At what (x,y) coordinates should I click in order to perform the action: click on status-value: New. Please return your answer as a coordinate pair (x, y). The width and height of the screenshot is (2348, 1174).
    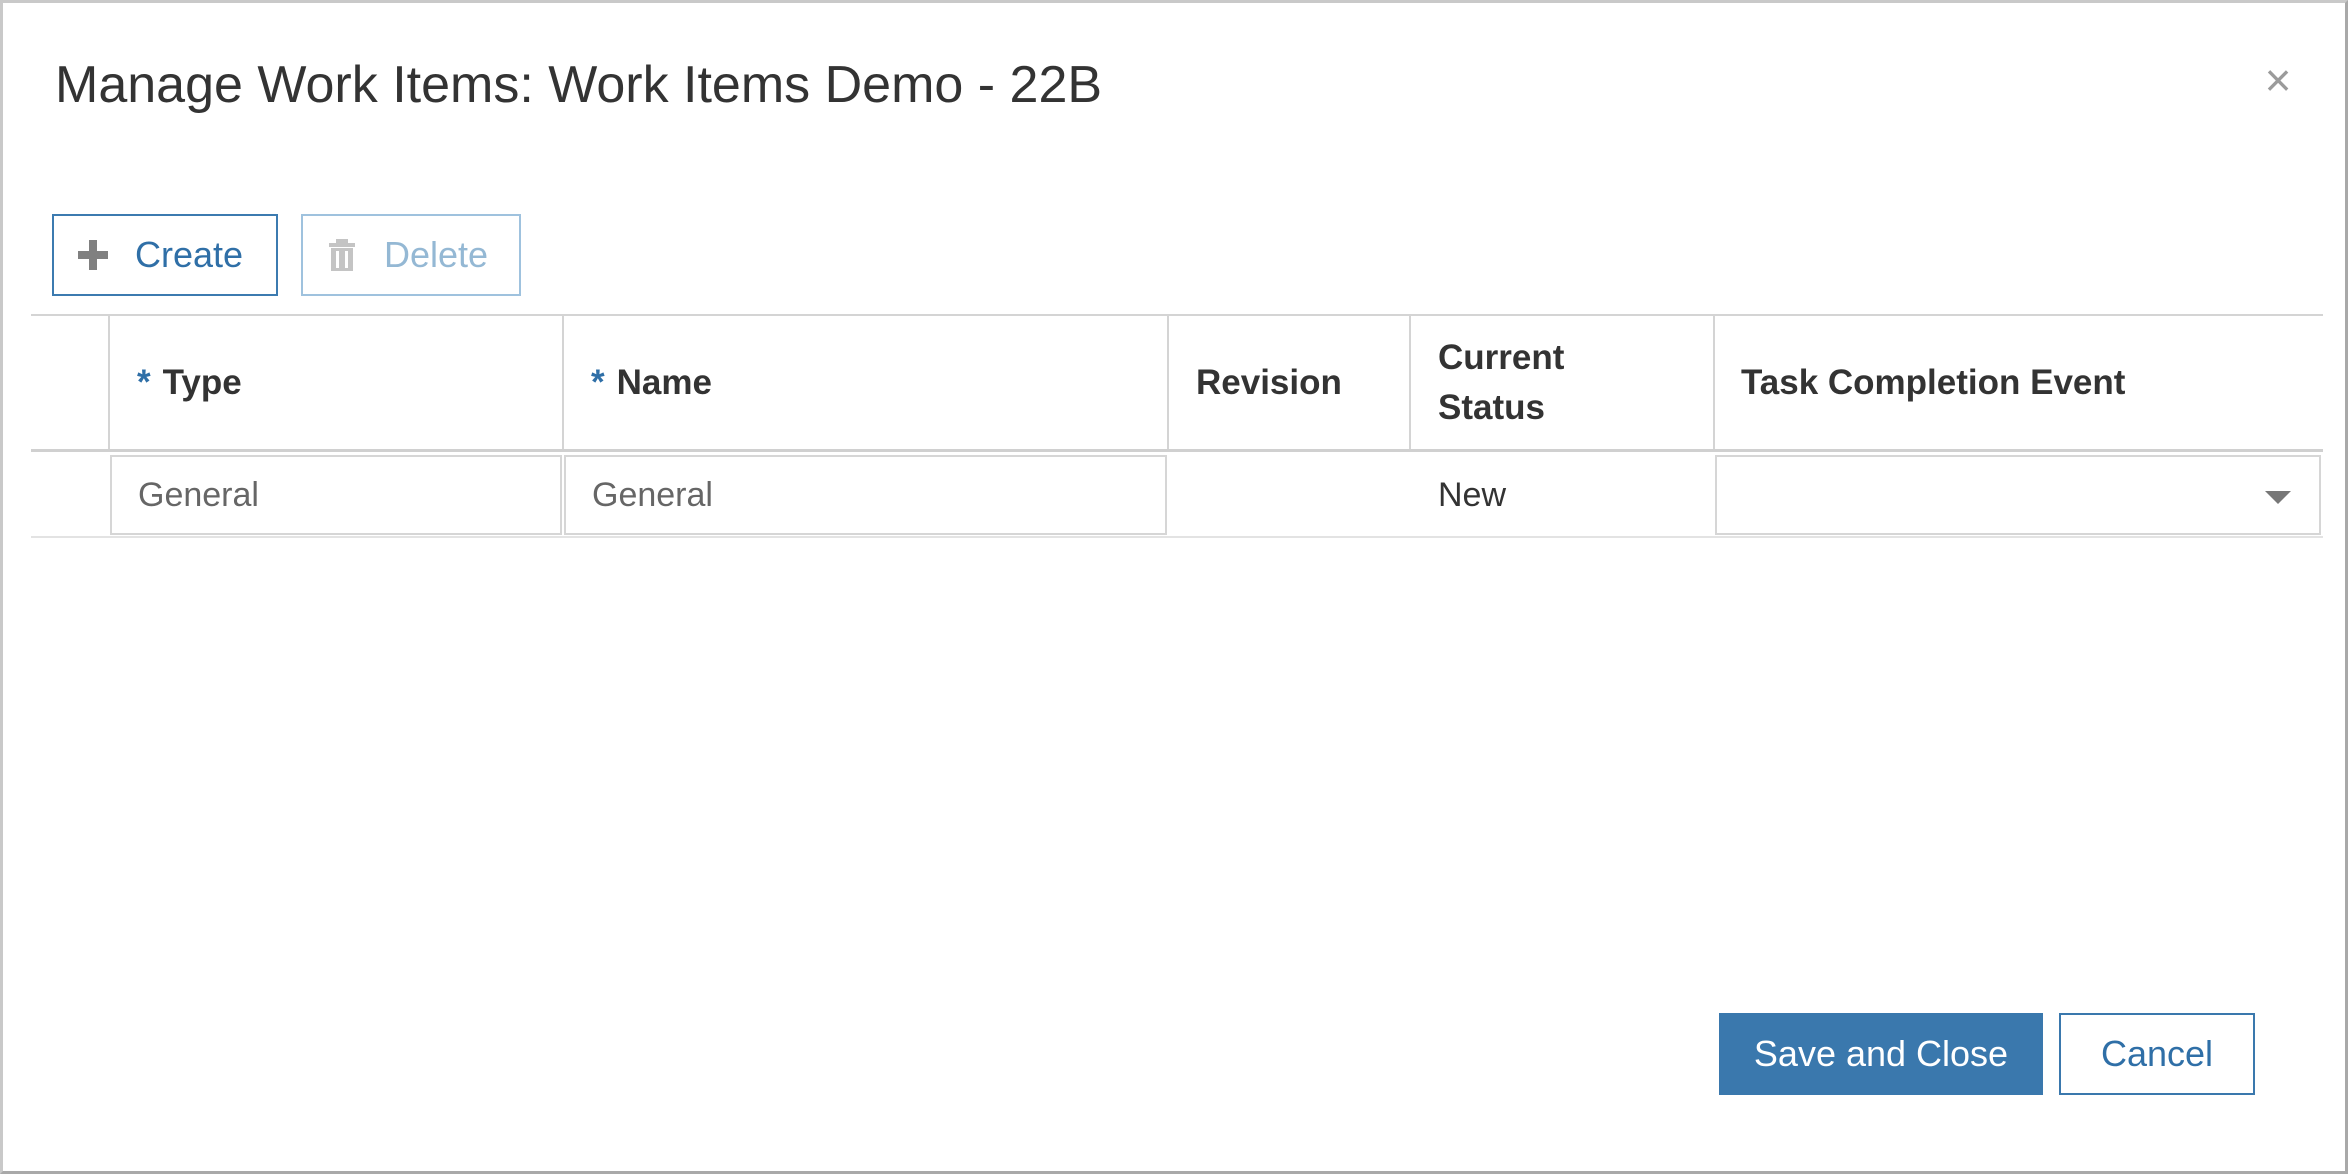
    Looking at the image, I should click on (1472, 494).